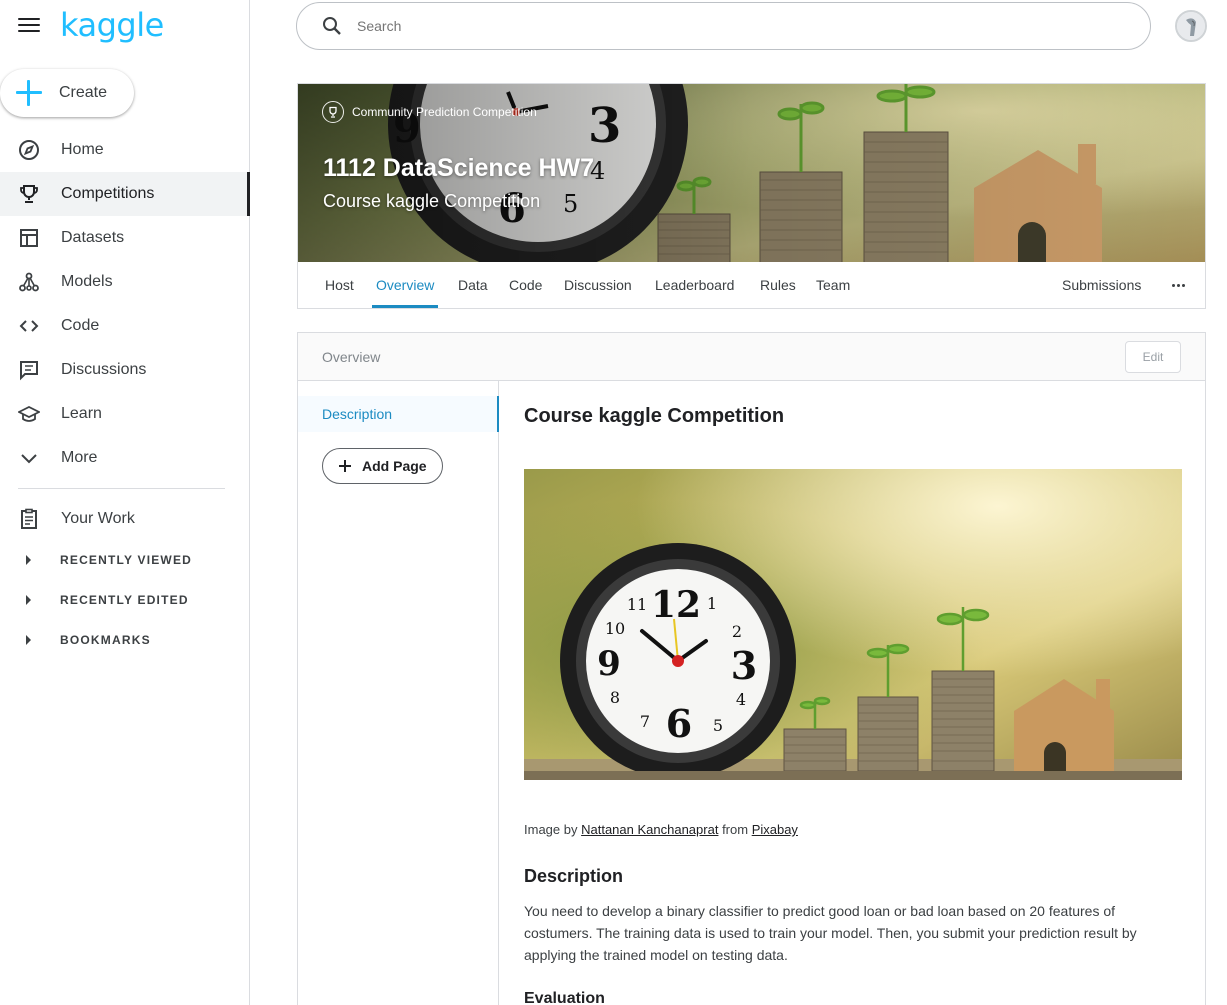  What do you see at coordinates (1191, 26) in the screenshot?
I see `avatar` at bounding box center [1191, 26].